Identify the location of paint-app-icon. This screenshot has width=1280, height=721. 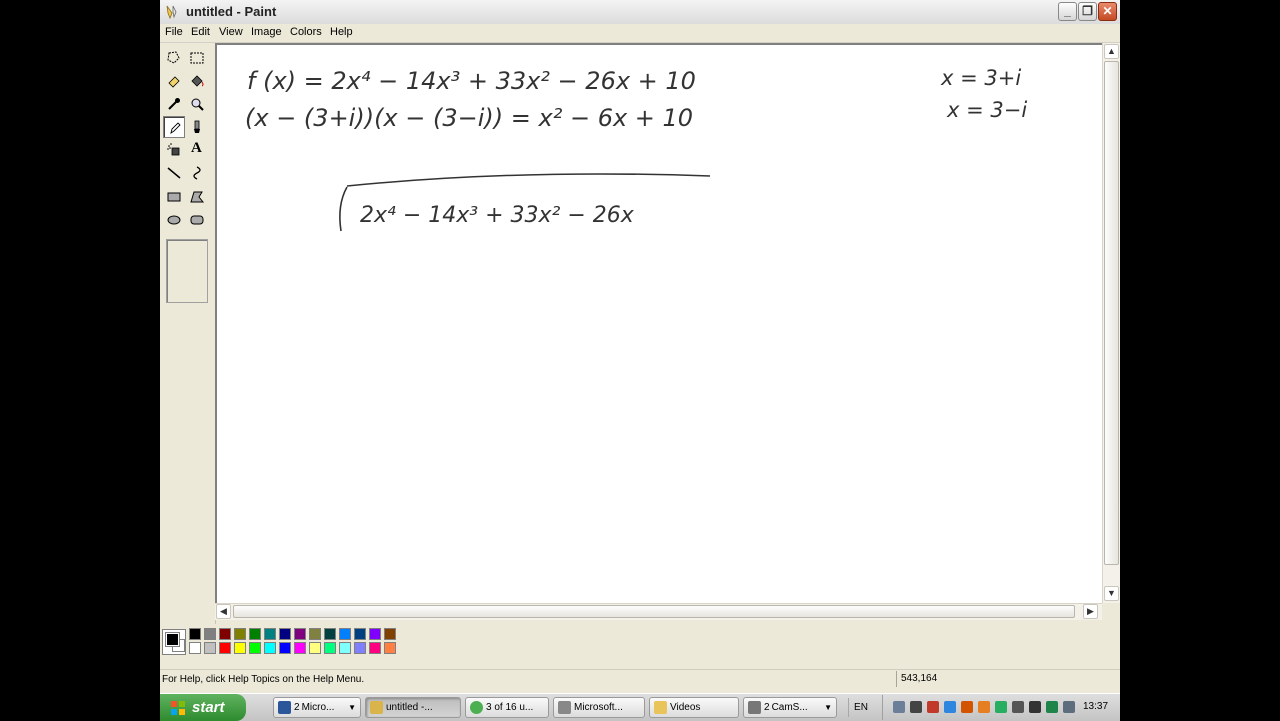
(171, 12).